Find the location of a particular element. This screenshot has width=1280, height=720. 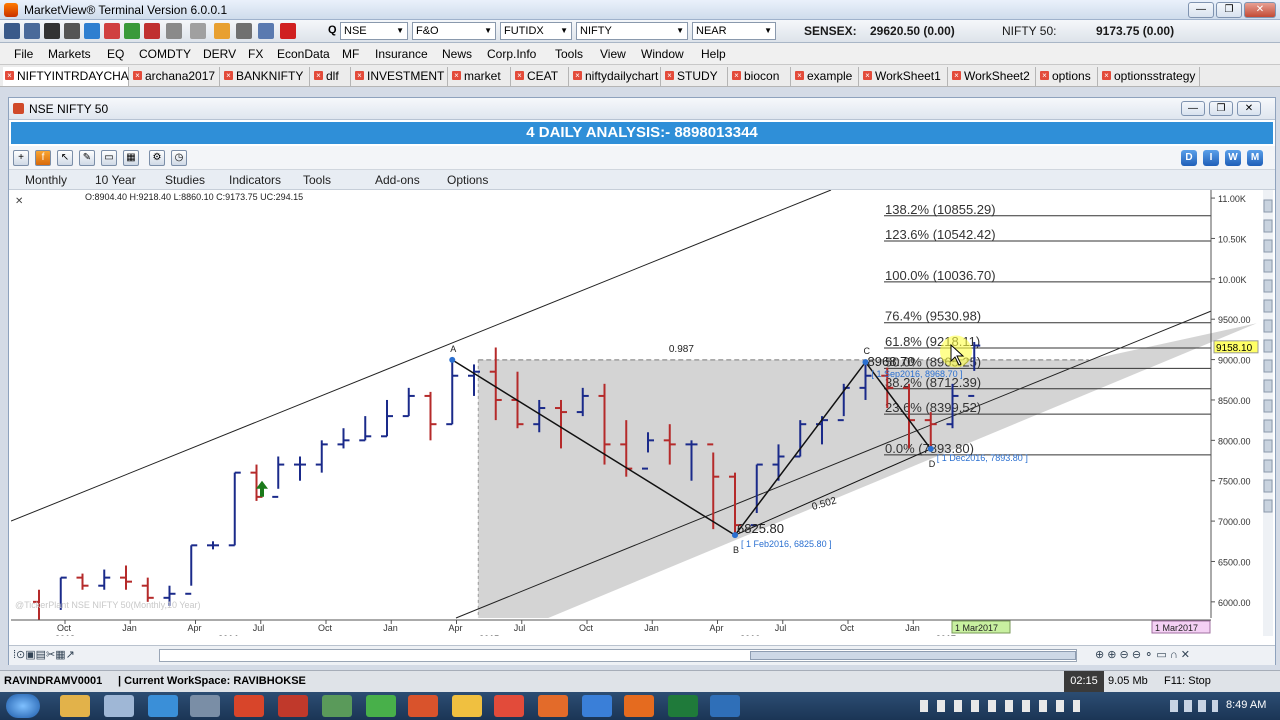

monitor-icon is located at coordinates (52, 31).